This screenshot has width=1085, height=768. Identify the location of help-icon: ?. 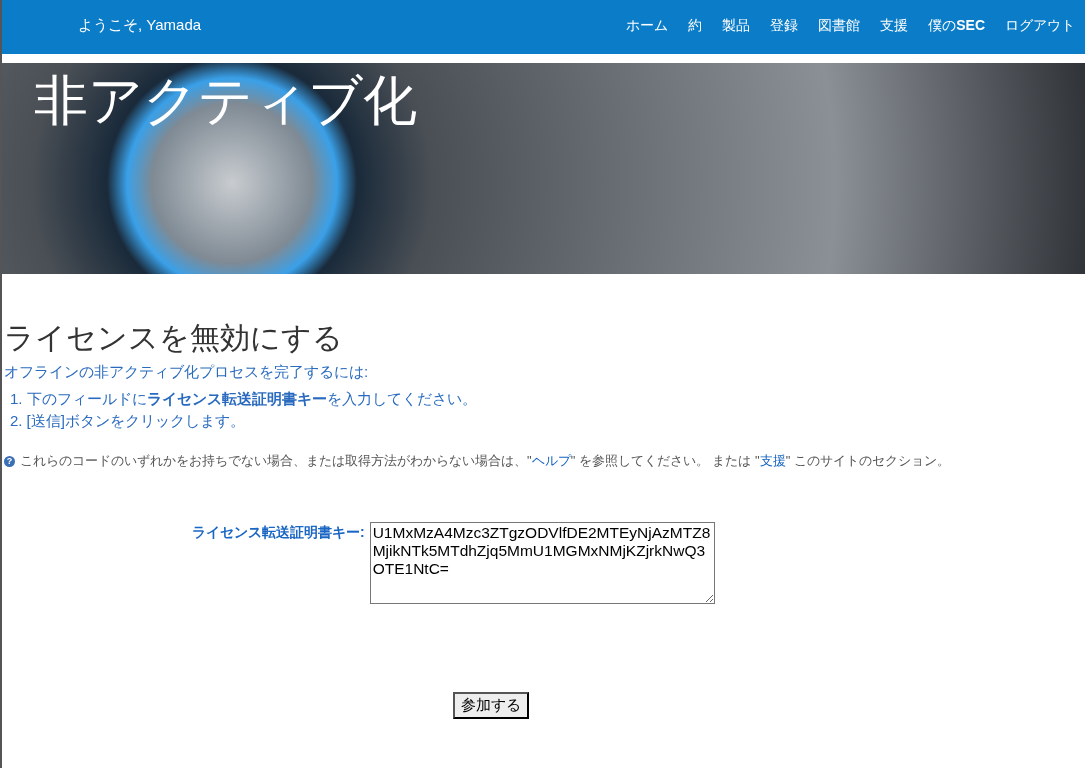
(9, 461).